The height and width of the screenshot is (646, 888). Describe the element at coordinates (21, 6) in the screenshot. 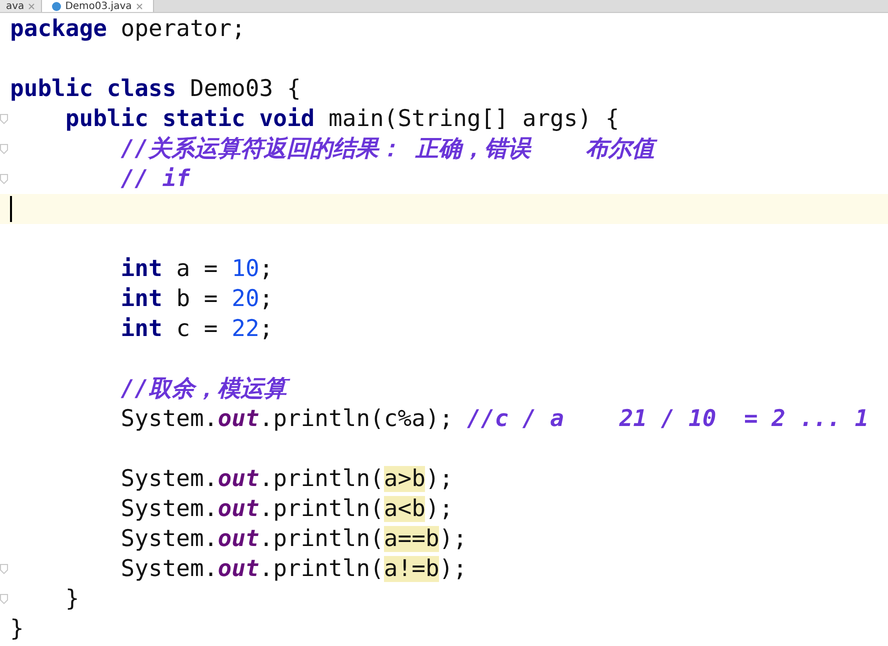

I see `editor-tab: ava` at that location.